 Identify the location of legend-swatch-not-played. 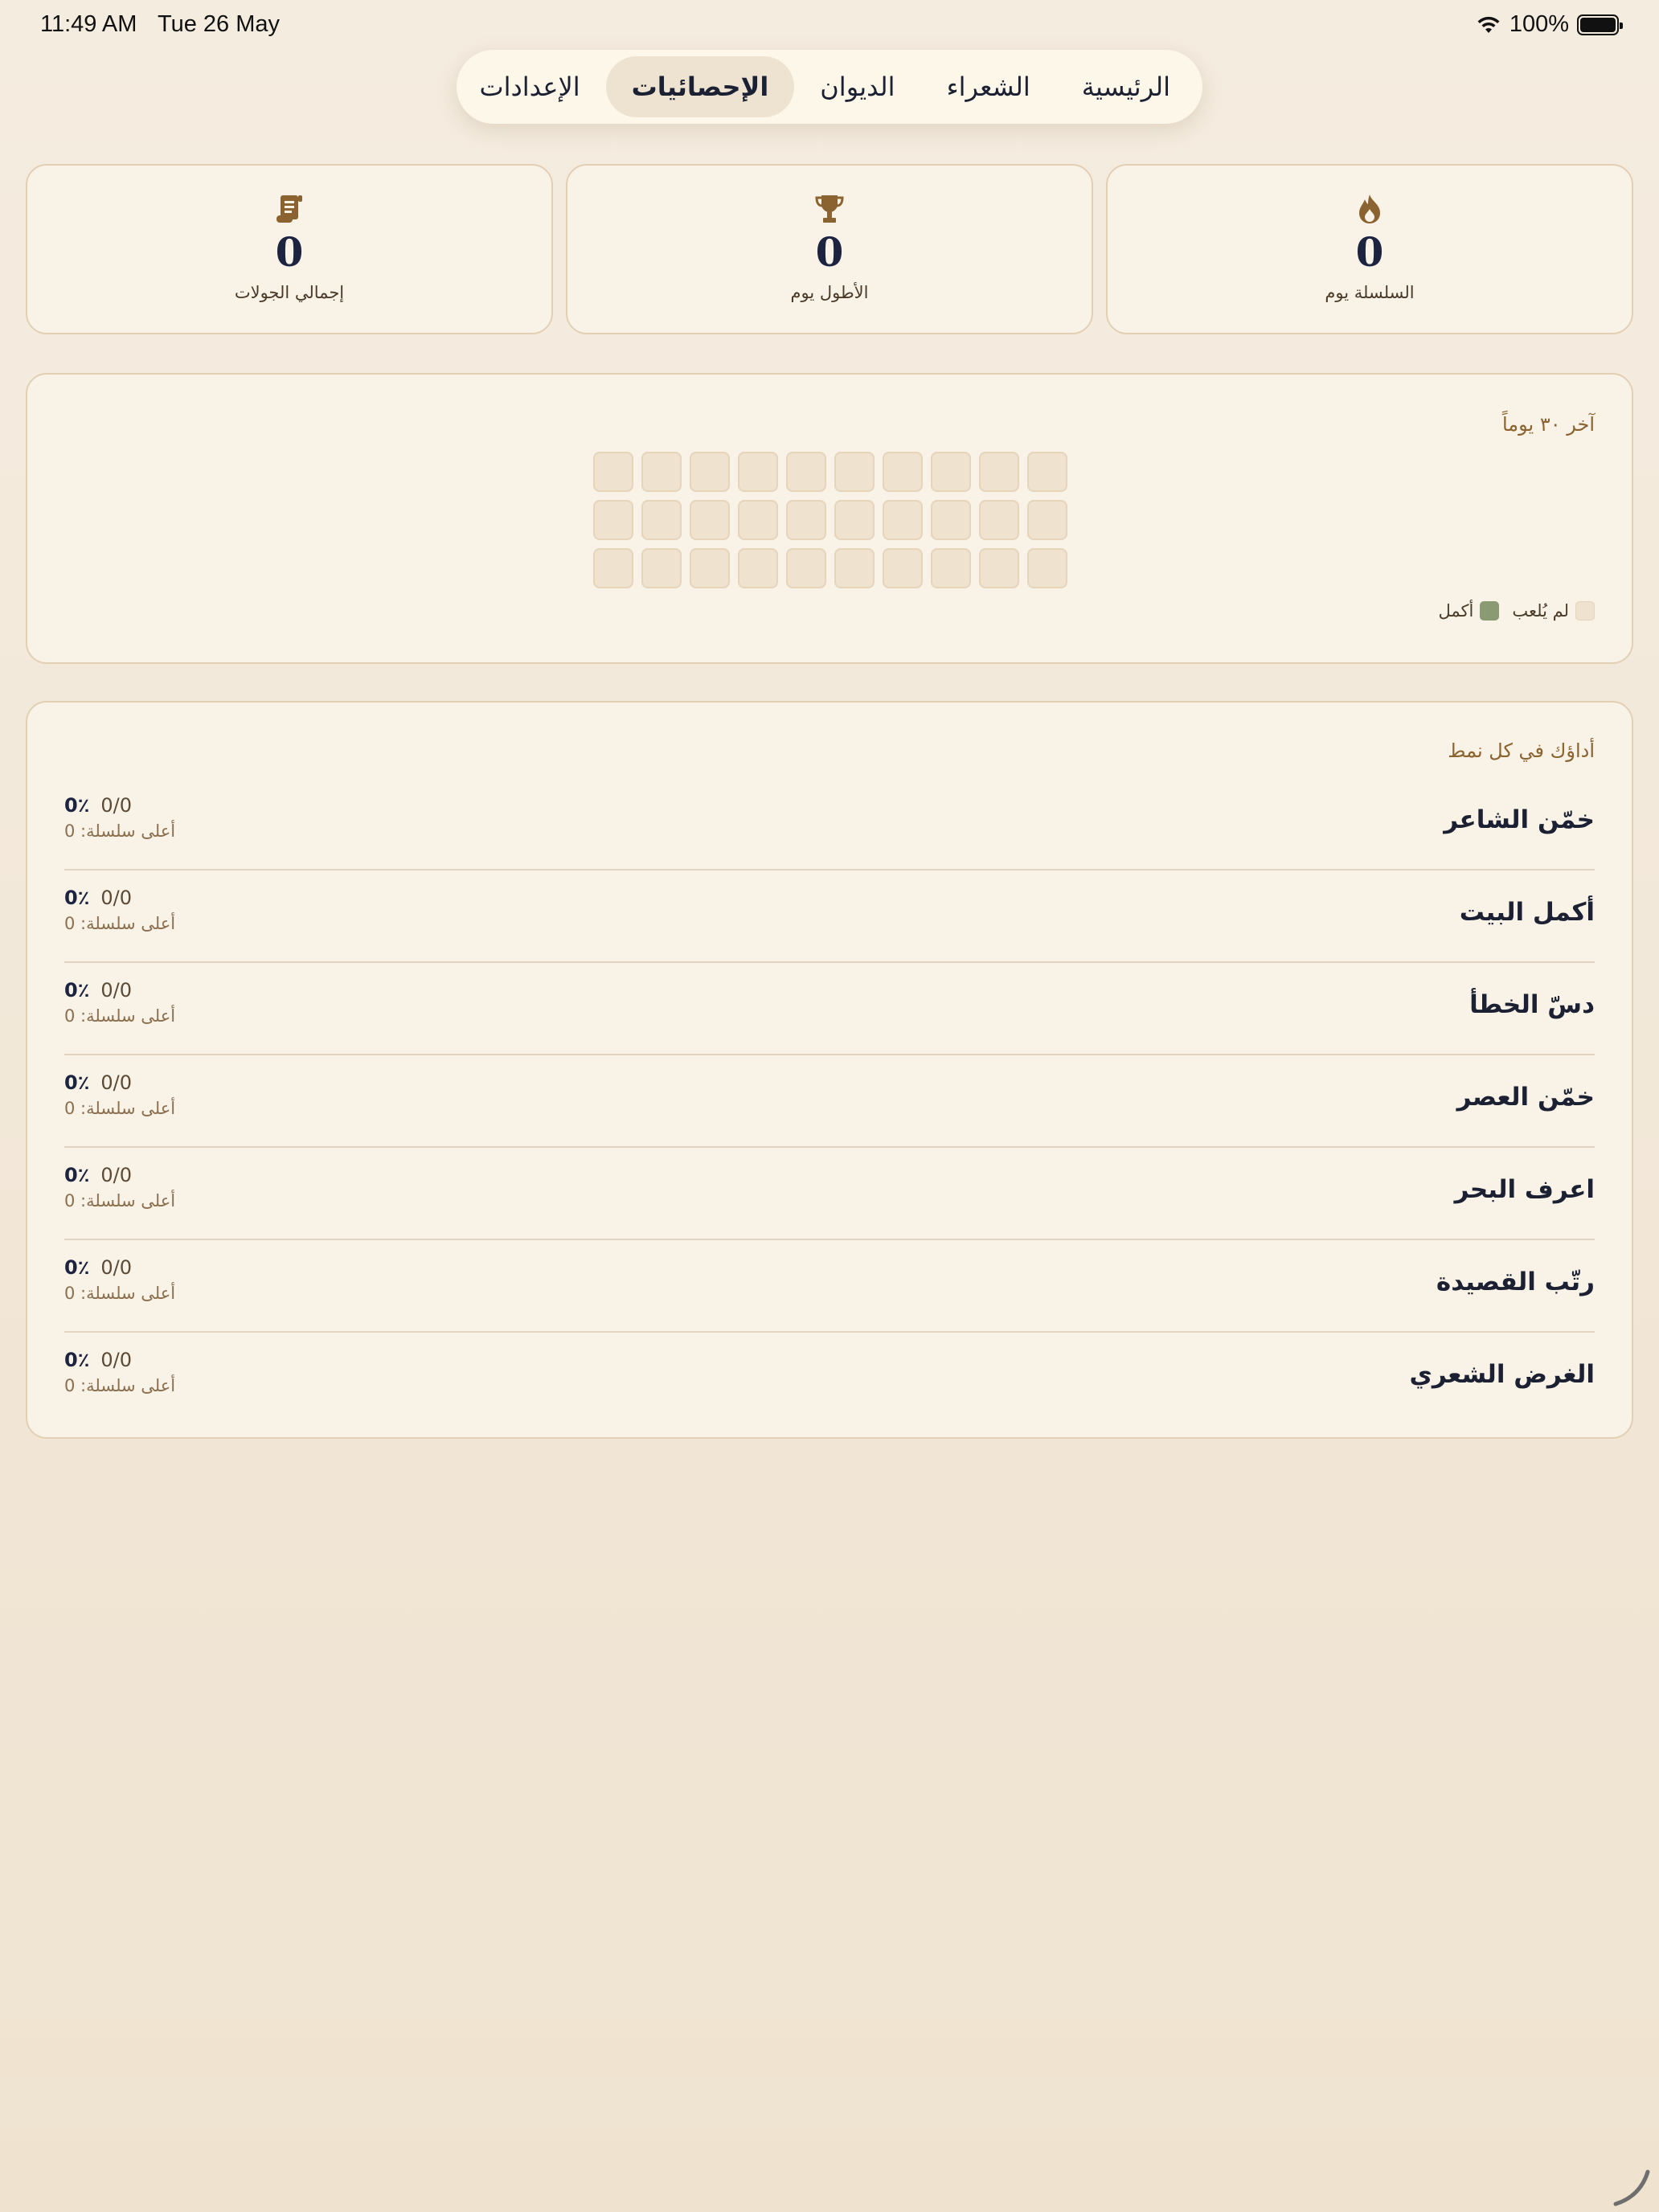
(1585, 611).